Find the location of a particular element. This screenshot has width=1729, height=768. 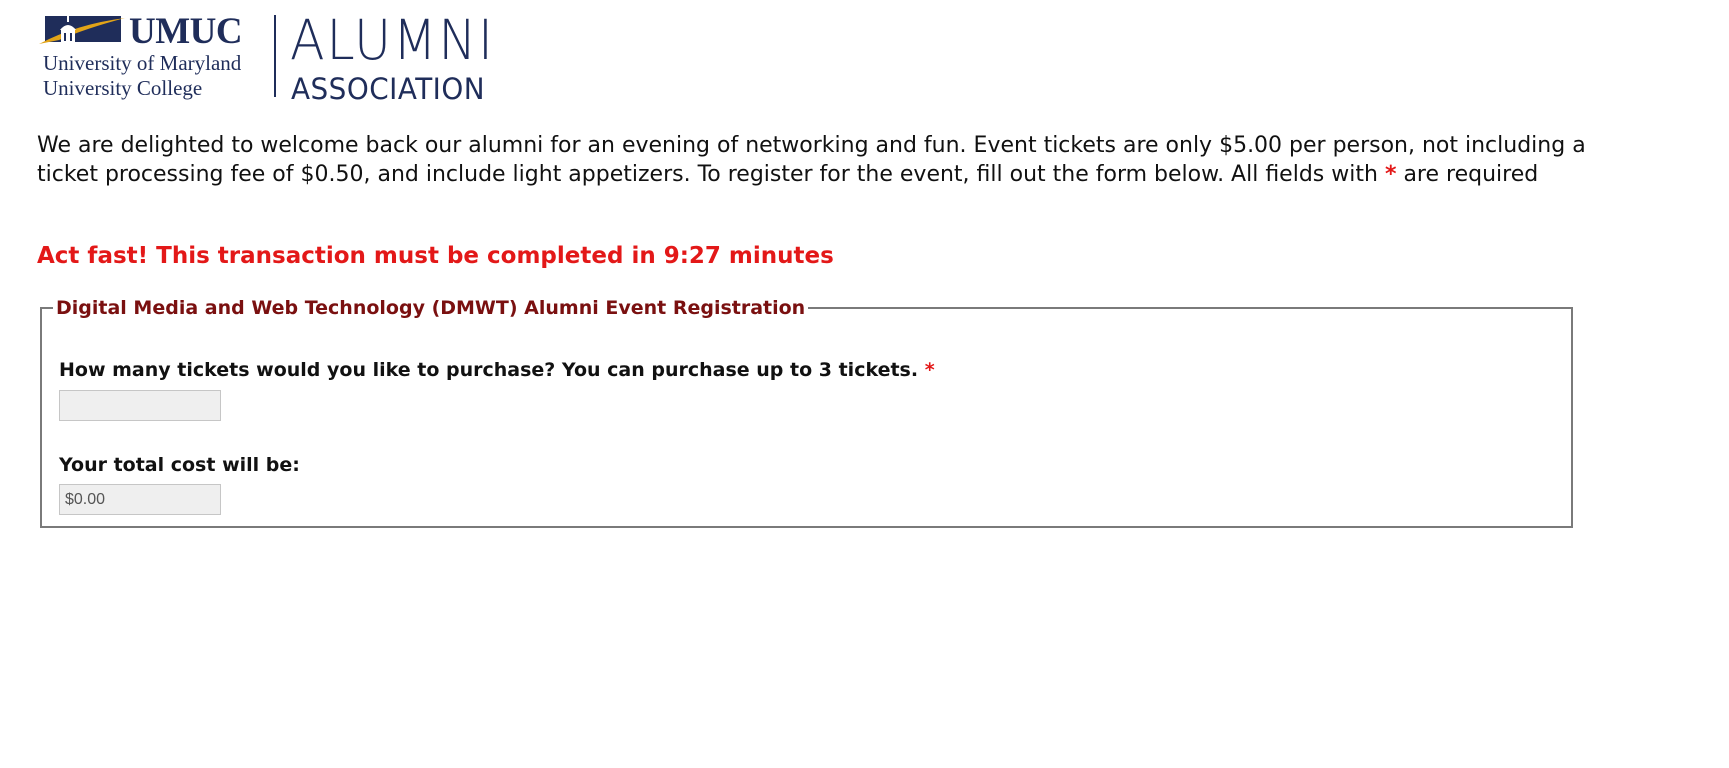

logo-university-line1: University of Maryland is located at coordinates (142, 63).